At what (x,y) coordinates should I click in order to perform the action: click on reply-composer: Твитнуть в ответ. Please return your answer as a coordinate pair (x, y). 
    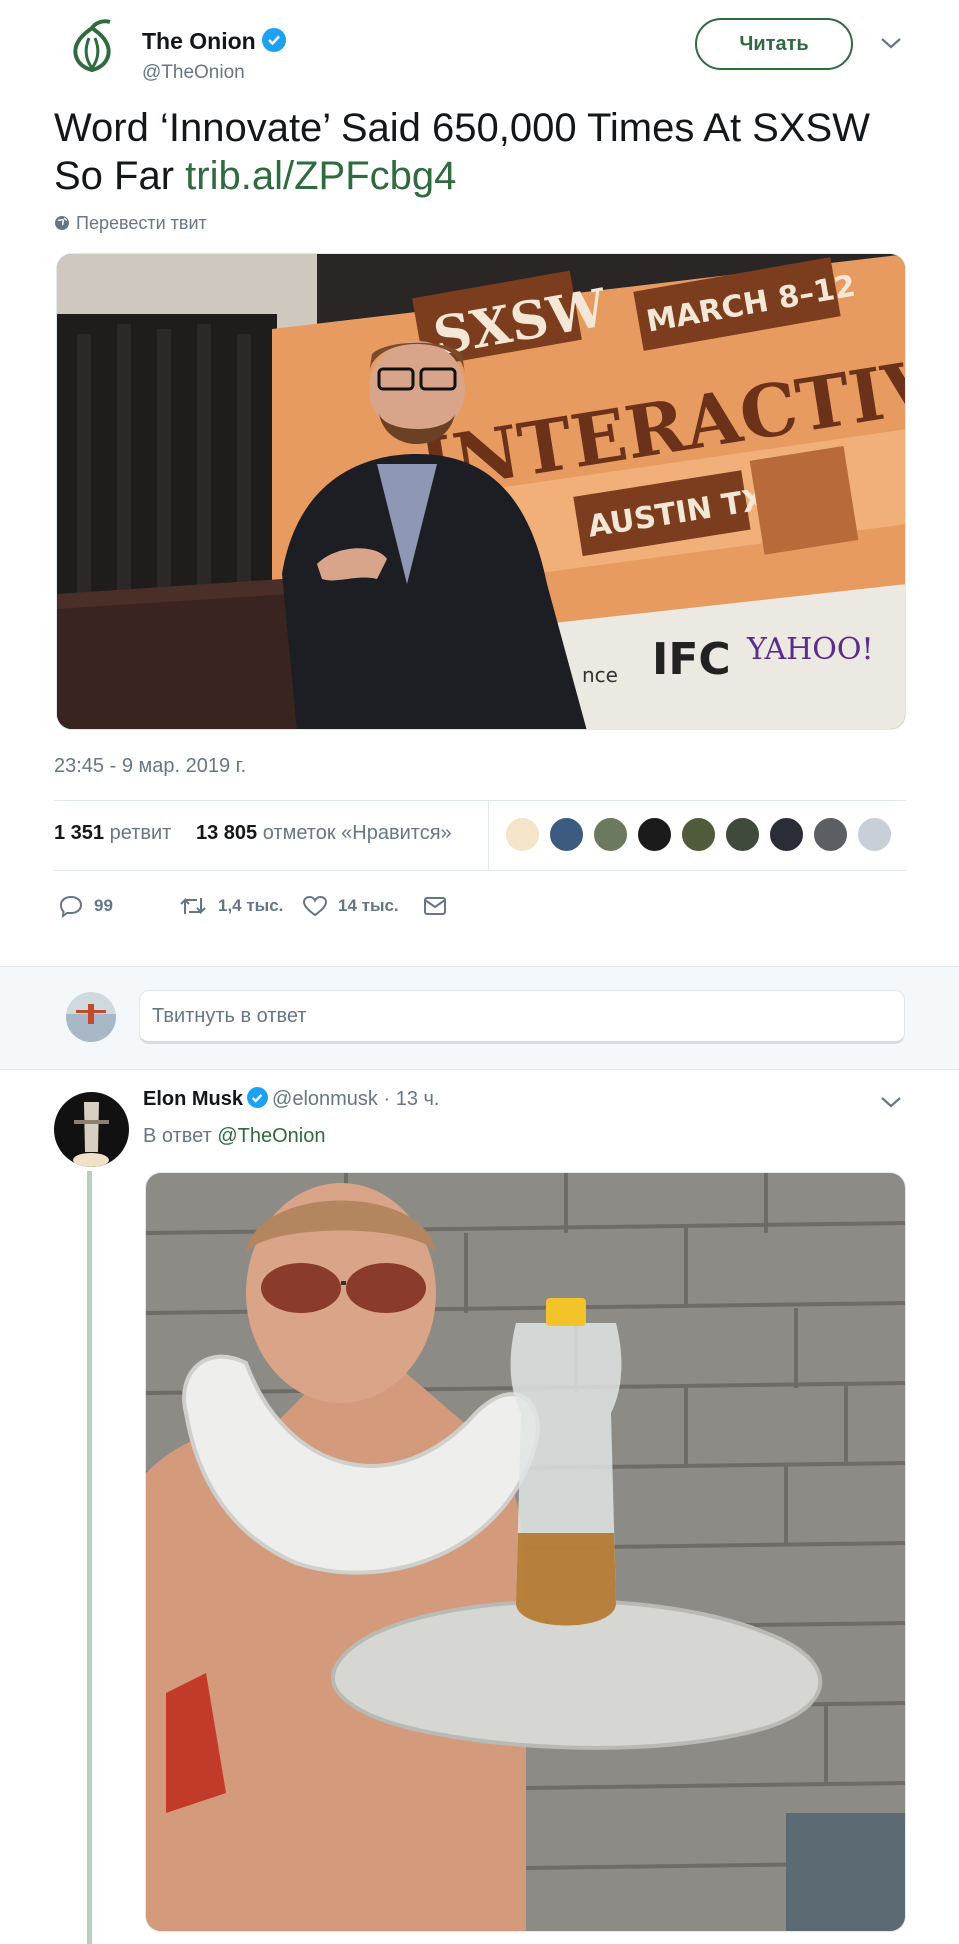
    Looking at the image, I should click on (479, 1018).